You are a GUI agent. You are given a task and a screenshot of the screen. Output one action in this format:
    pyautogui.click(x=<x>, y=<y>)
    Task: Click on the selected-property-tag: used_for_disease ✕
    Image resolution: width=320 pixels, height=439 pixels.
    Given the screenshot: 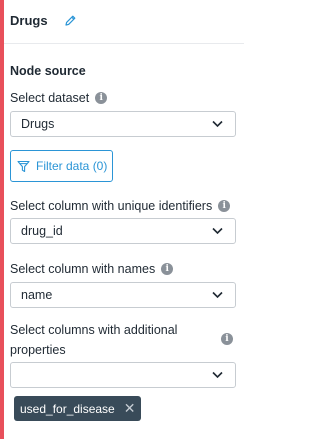 What is the action you would take?
    pyautogui.click(x=78, y=408)
    